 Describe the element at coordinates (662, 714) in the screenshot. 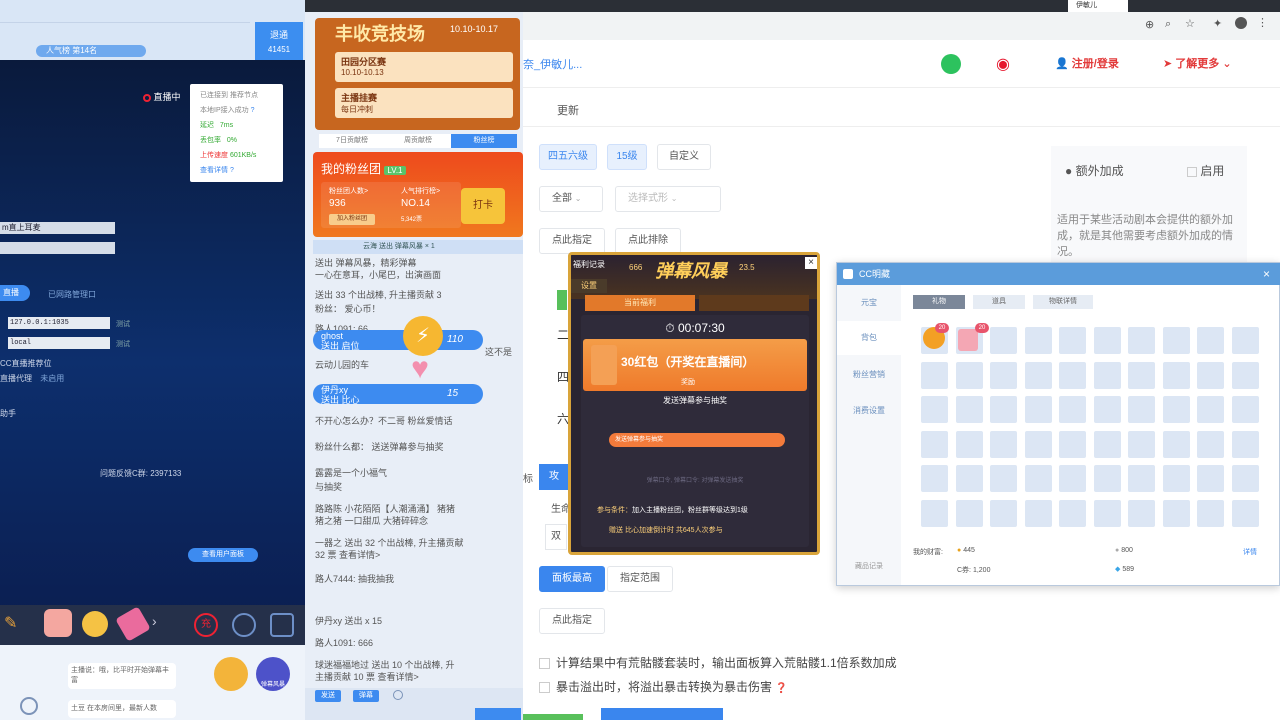

I see `bottom-blue-button` at that location.